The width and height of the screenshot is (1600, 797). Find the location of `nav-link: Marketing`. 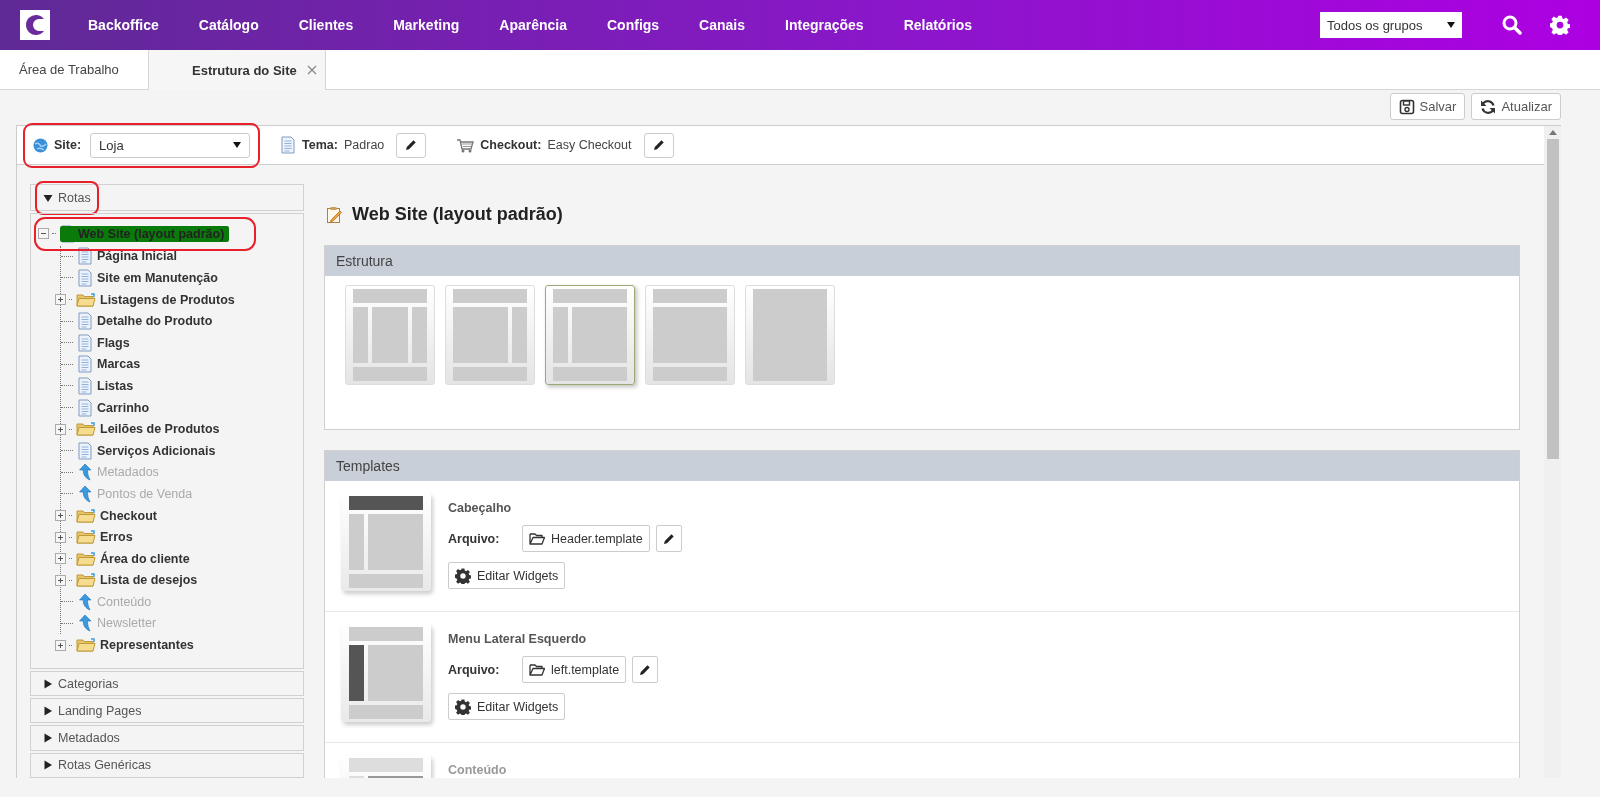

nav-link: Marketing is located at coordinates (426, 25).